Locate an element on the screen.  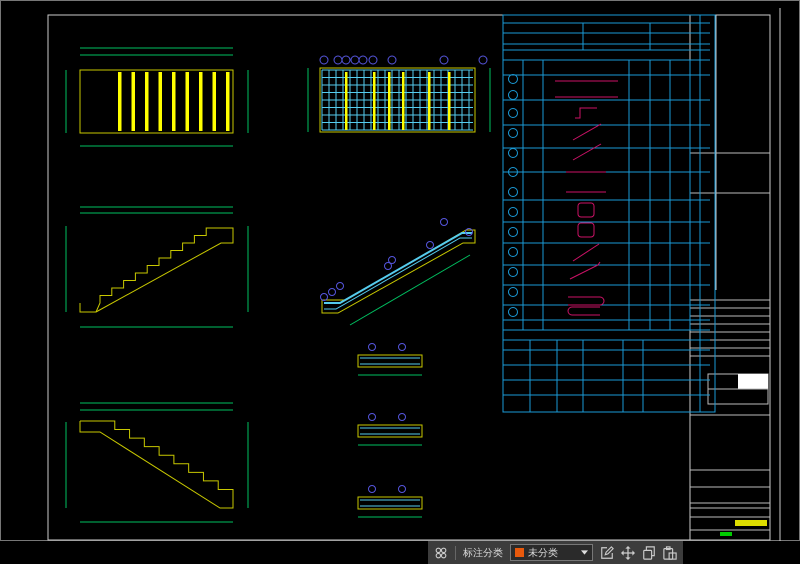
move-icon is located at coordinates (628, 553).